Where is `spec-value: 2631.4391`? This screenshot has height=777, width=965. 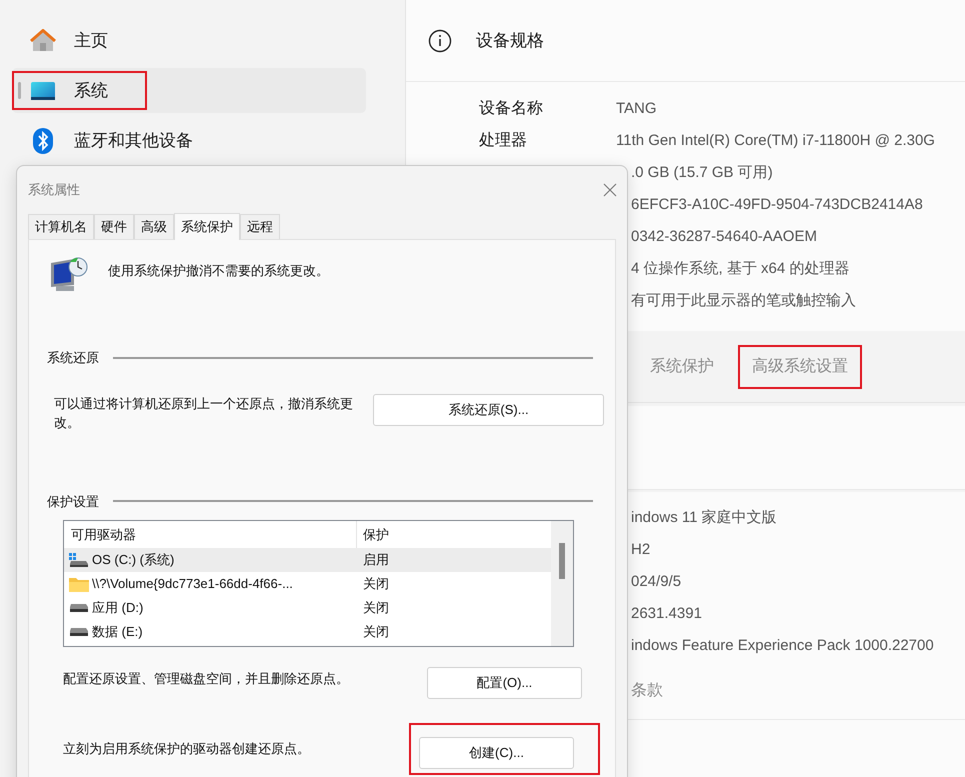 spec-value: 2631.4391 is located at coordinates (666, 614).